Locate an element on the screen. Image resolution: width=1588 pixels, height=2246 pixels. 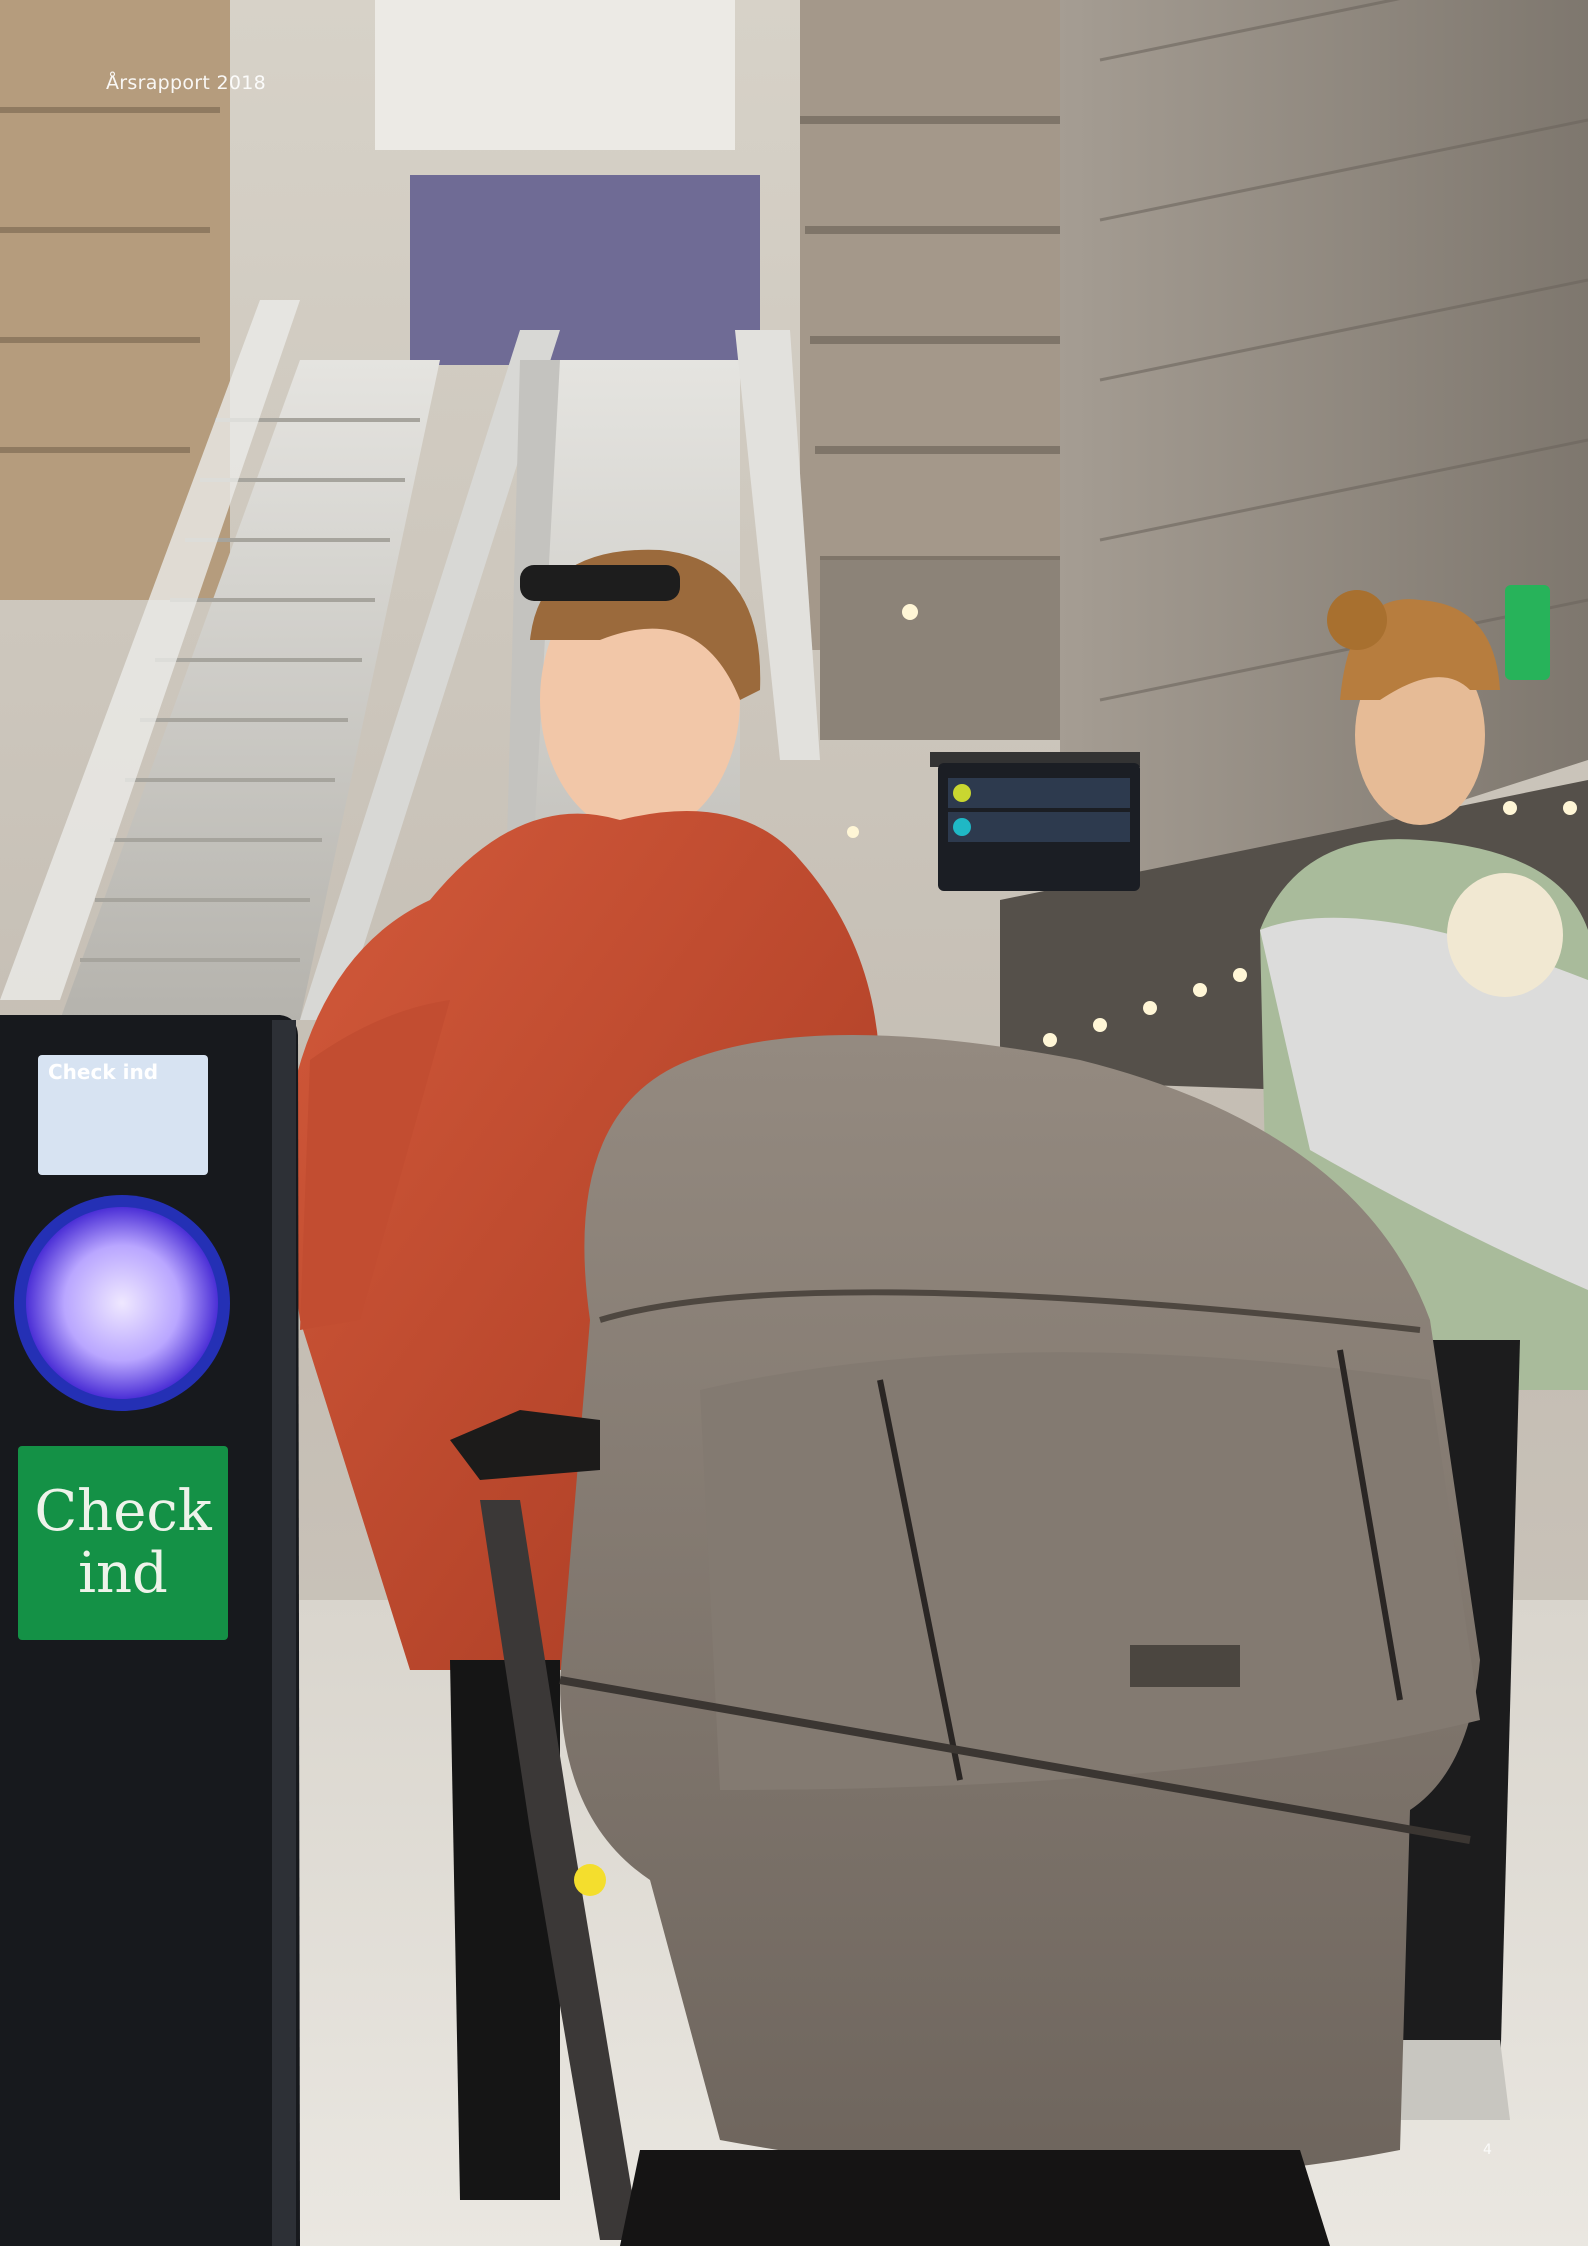
validator-screen-title: Check ind is located at coordinates (103, 1072).